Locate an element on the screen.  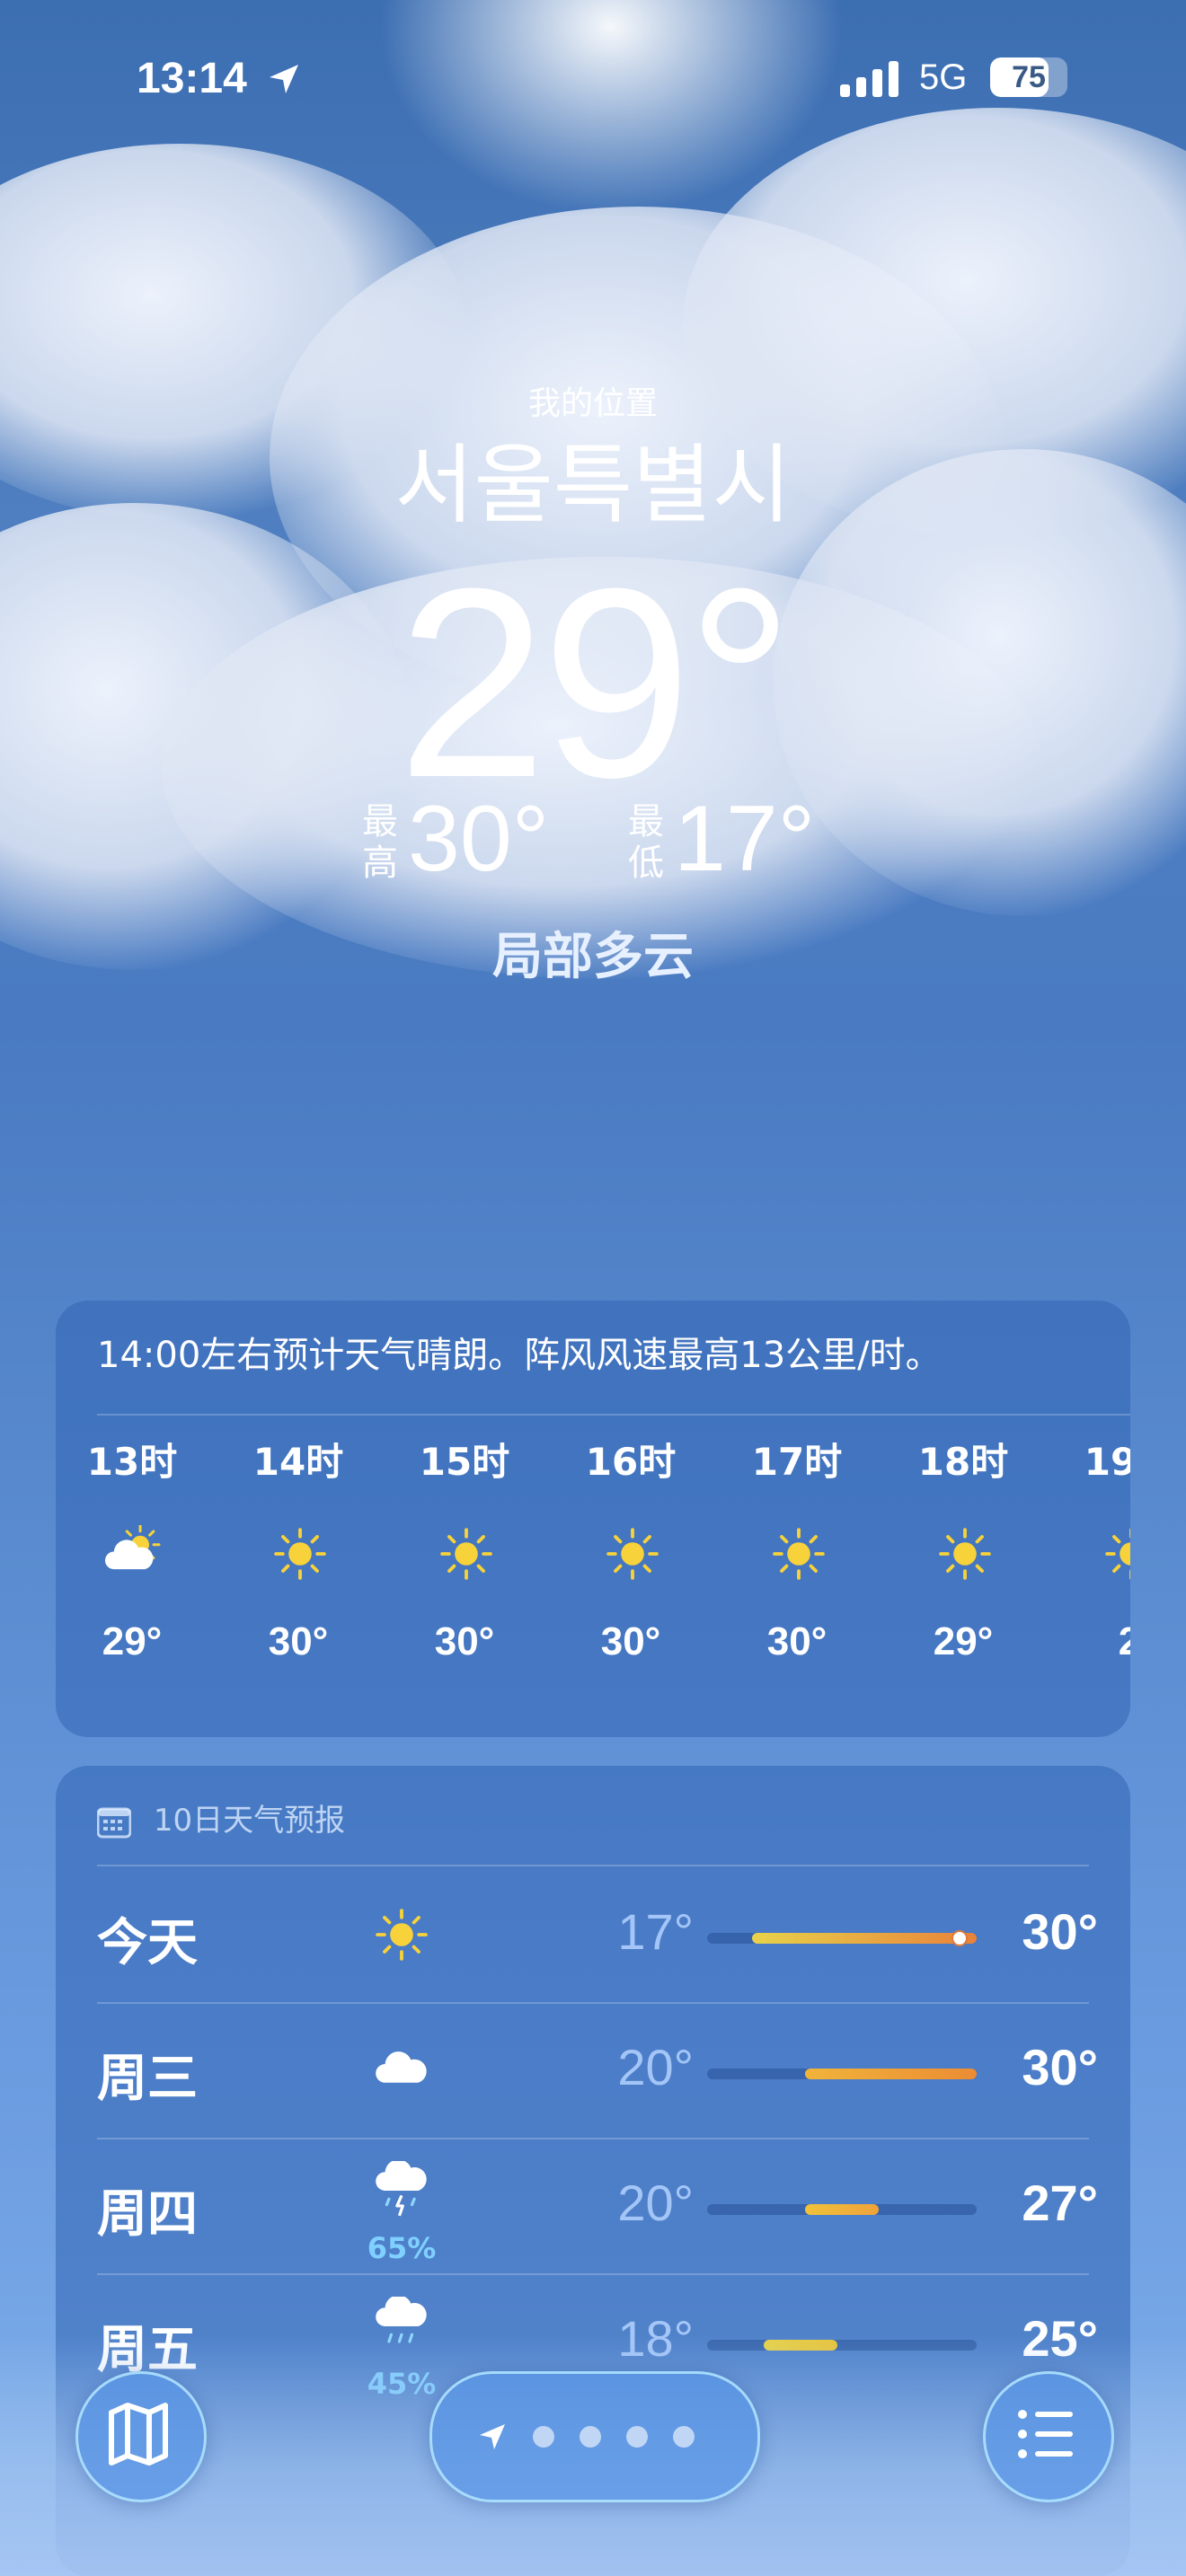
hour-label: 14时 is located at coordinates (298, 1462).